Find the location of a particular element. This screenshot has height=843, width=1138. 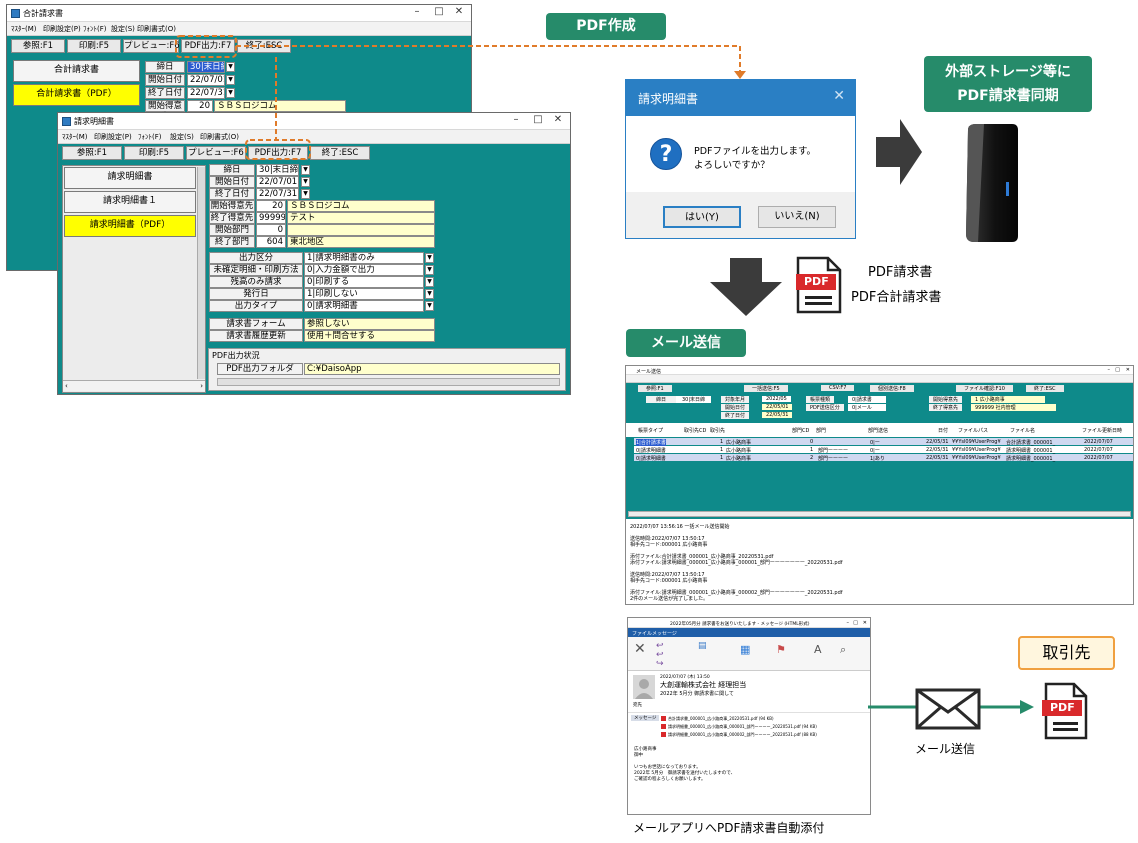

col-header: 取引先CD is located at coordinates (695, 431).